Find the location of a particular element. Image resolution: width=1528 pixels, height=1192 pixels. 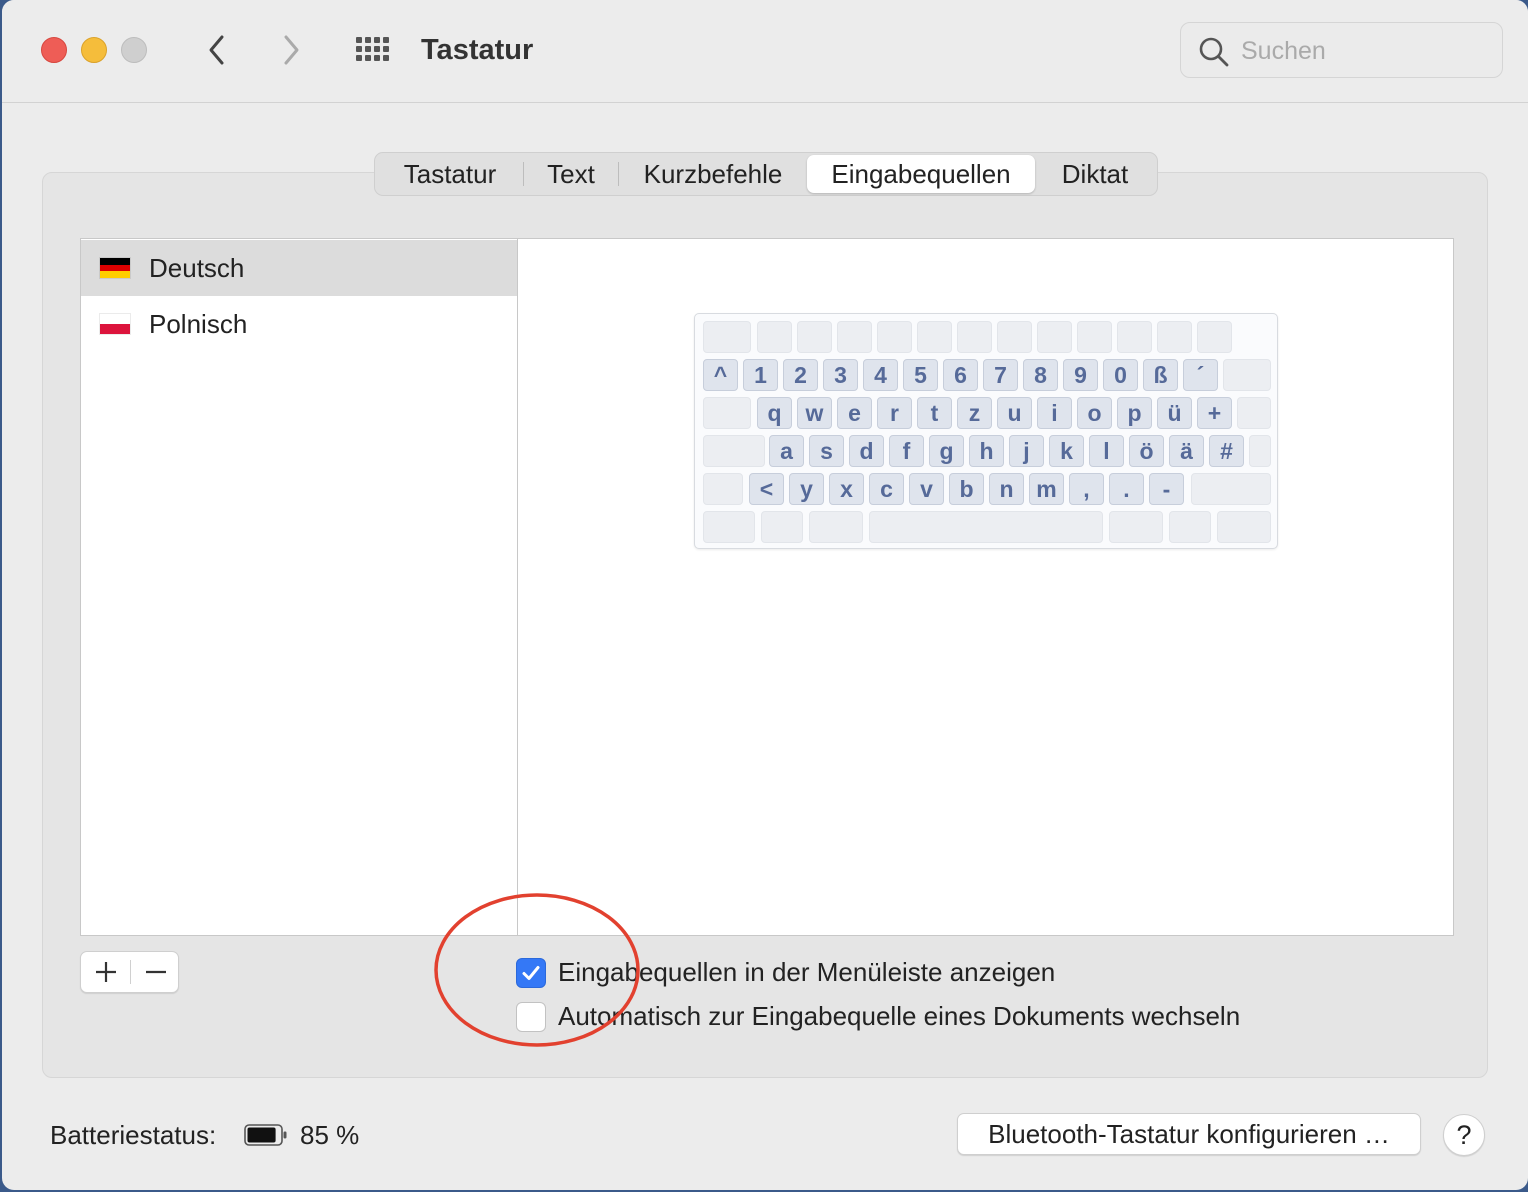

keyboard-key: 5 is located at coordinates (920, 375).